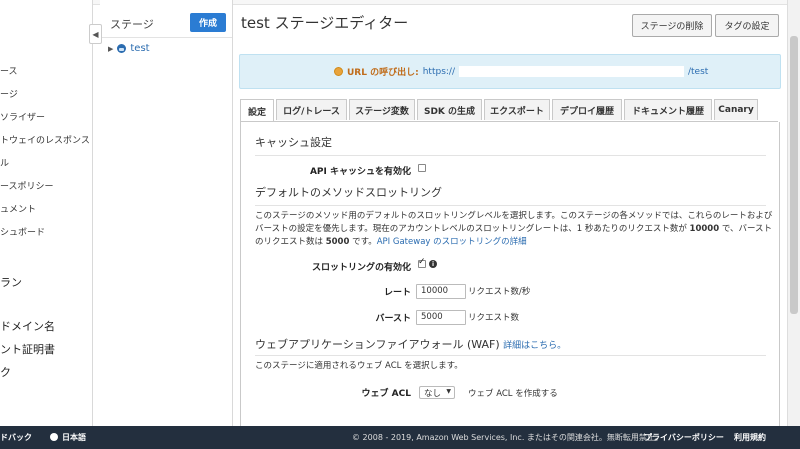  I want to click on tab-settings: 設定, so click(257, 110).